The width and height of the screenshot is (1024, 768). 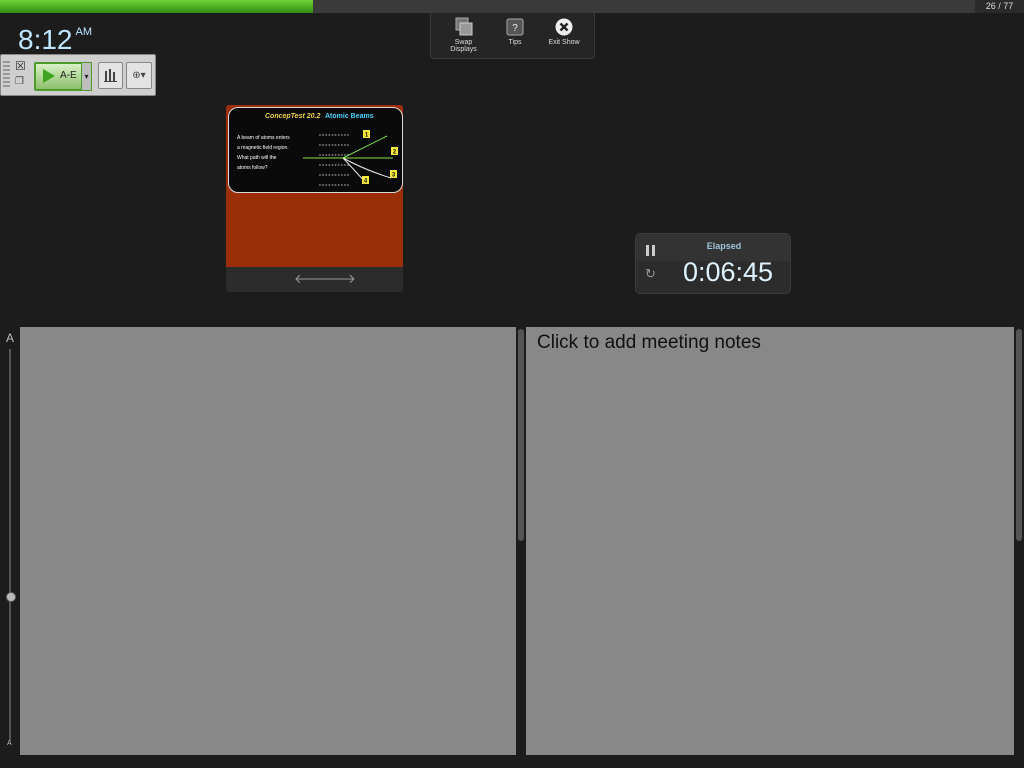 I want to click on font-size-slider: A A, so click(x=10, y=541).